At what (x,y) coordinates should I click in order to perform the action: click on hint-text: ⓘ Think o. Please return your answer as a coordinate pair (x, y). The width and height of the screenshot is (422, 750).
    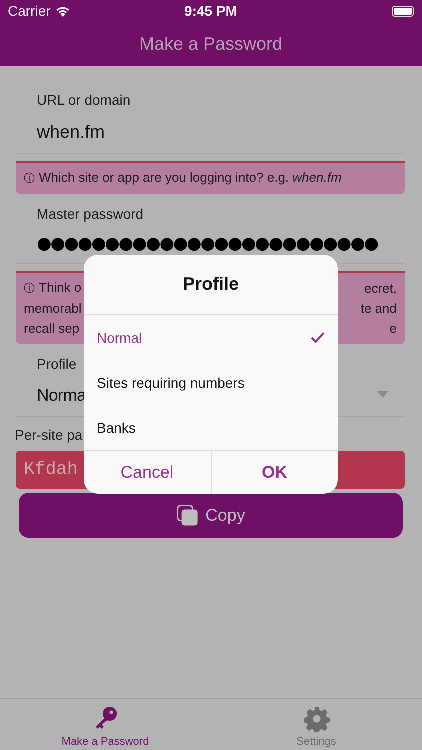
    Looking at the image, I should click on (53, 288).